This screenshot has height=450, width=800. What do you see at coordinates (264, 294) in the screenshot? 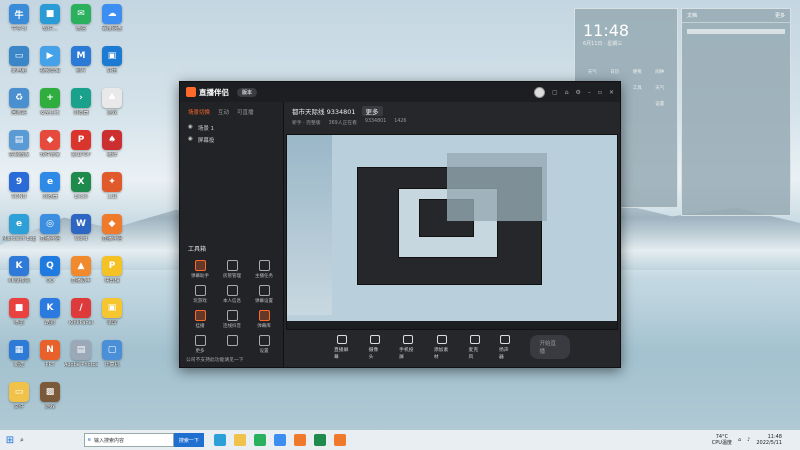
I see `tool-item: 弹幕设置` at bounding box center [264, 294].